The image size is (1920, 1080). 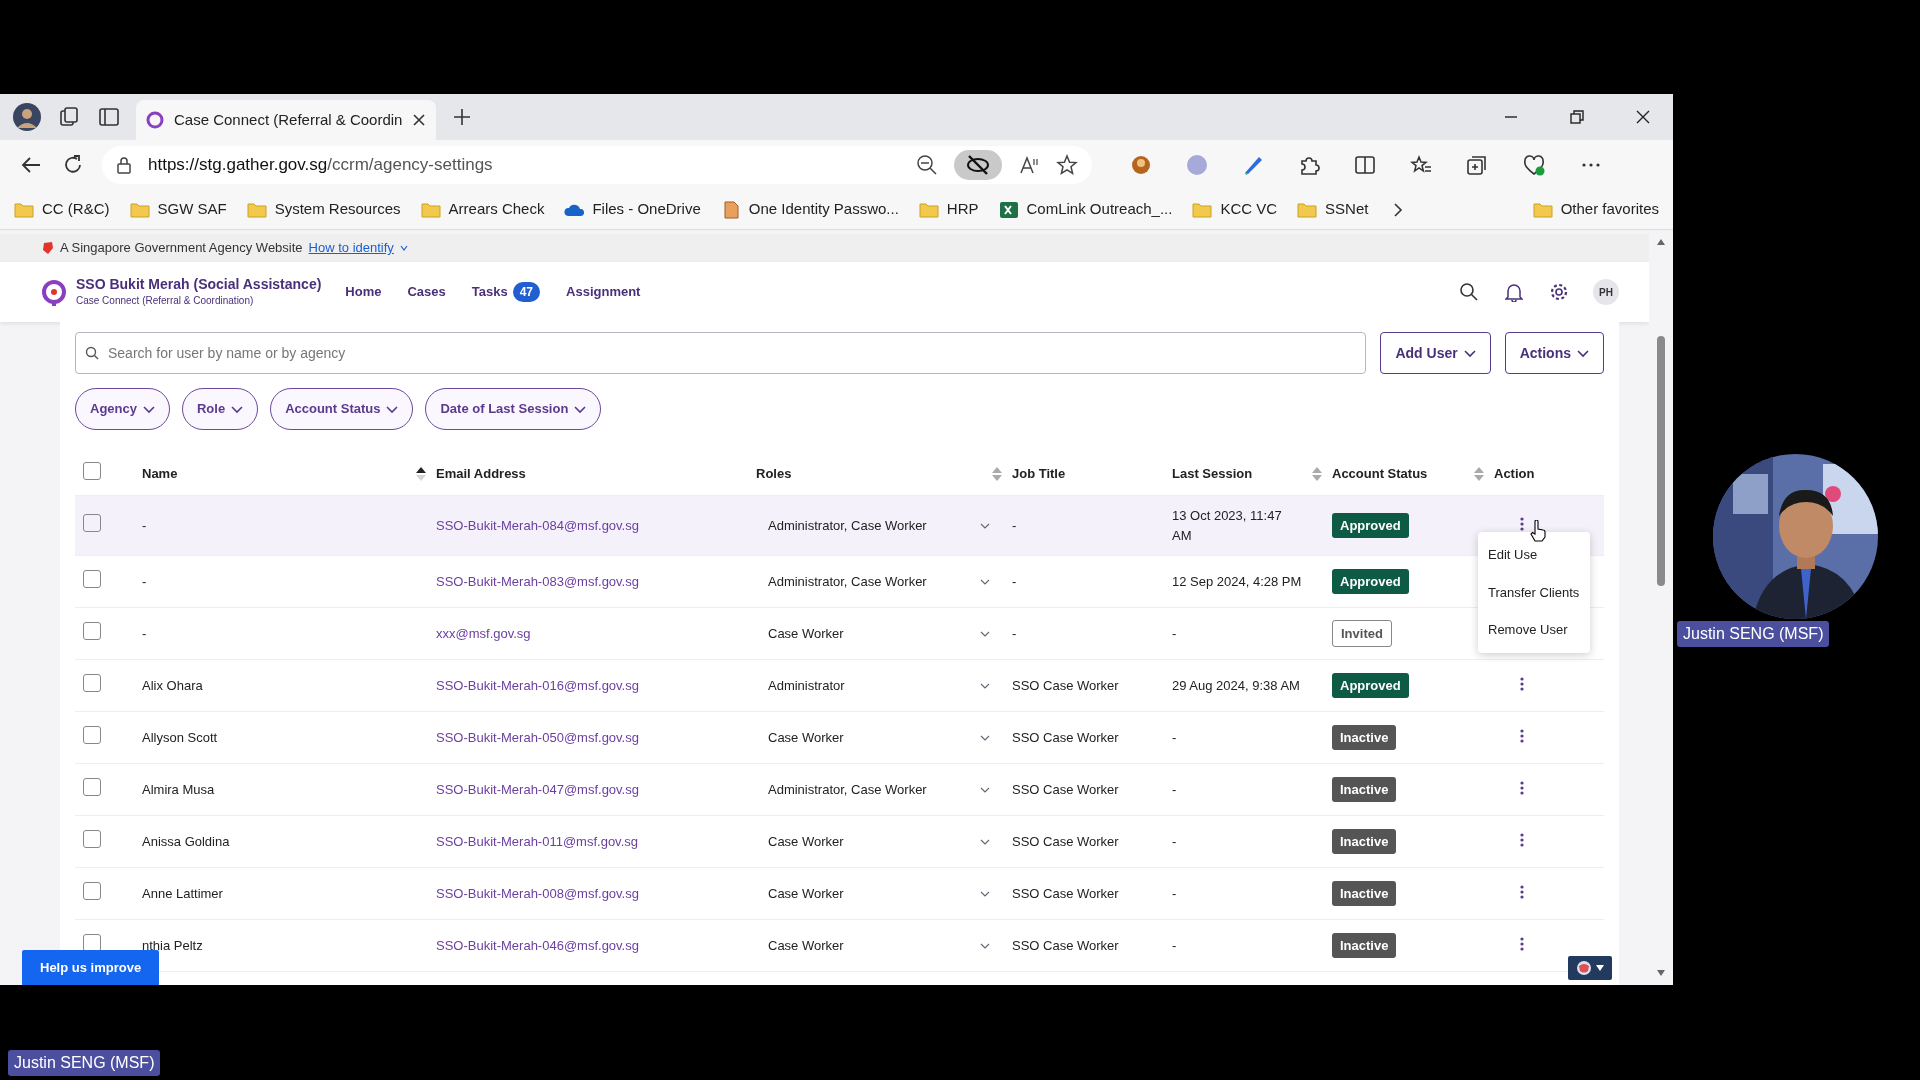 What do you see at coordinates (948, 209) in the screenshot?
I see `bookmark: HRP` at bounding box center [948, 209].